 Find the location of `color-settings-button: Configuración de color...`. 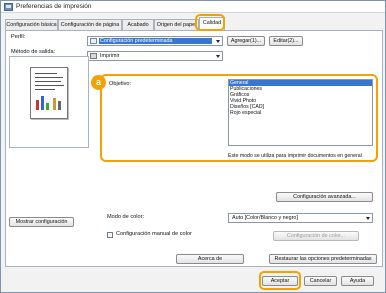

color-settings-button: Configuración de color... is located at coordinates (316, 236).